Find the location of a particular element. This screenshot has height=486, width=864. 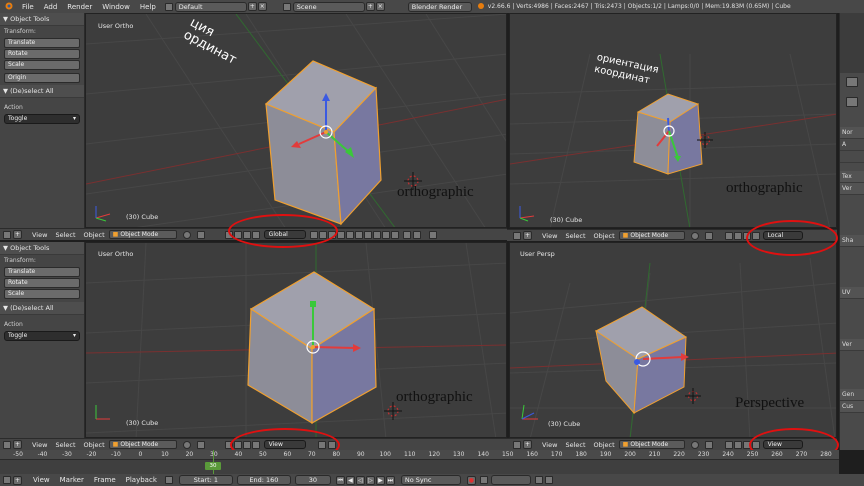

menu-select: Select is located at coordinates (65, 235).